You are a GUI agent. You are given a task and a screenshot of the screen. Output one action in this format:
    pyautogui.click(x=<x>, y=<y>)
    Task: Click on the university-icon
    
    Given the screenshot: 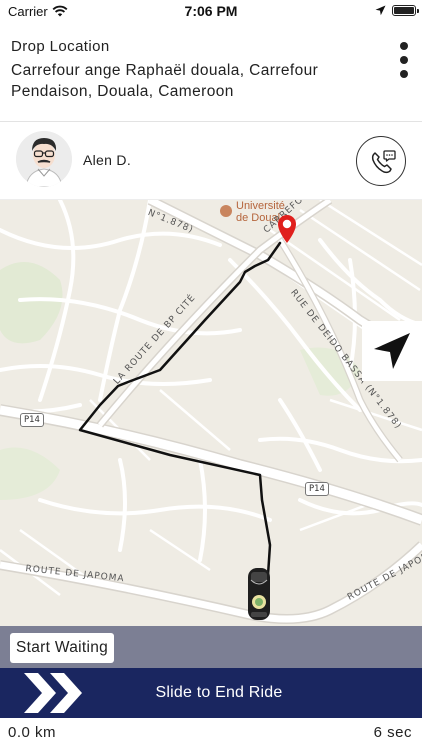 What is the action you would take?
    pyautogui.click(x=226, y=211)
    